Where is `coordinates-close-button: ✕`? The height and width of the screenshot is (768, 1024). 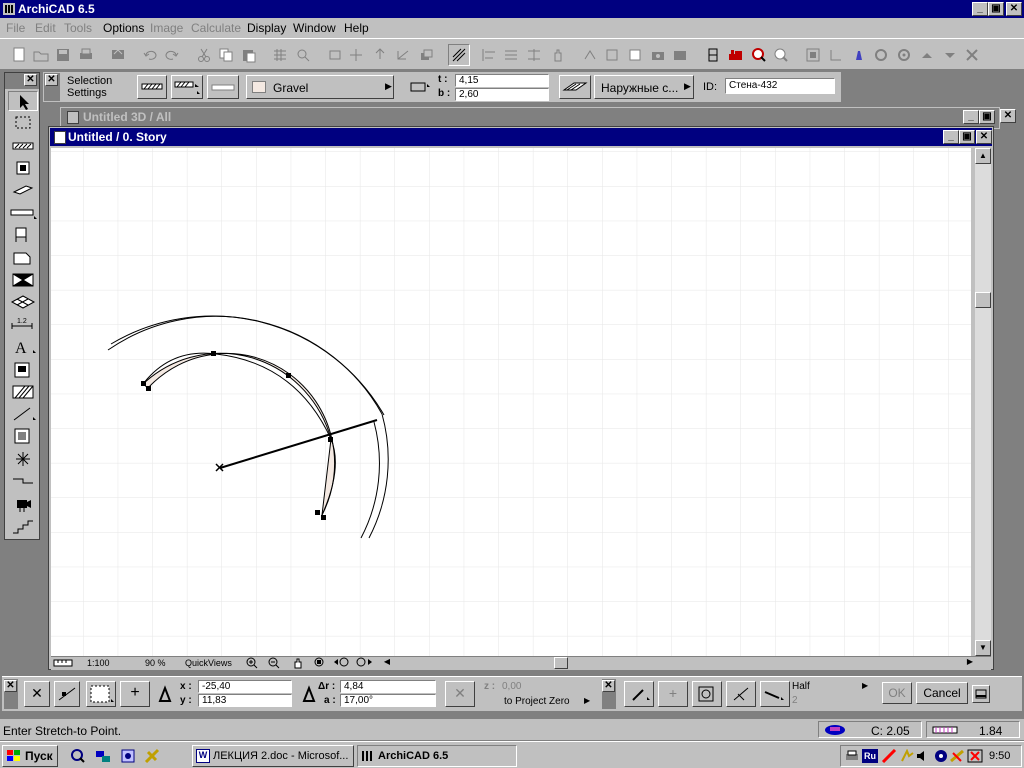 coordinates-close-button: ✕ is located at coordinates (608, 686).